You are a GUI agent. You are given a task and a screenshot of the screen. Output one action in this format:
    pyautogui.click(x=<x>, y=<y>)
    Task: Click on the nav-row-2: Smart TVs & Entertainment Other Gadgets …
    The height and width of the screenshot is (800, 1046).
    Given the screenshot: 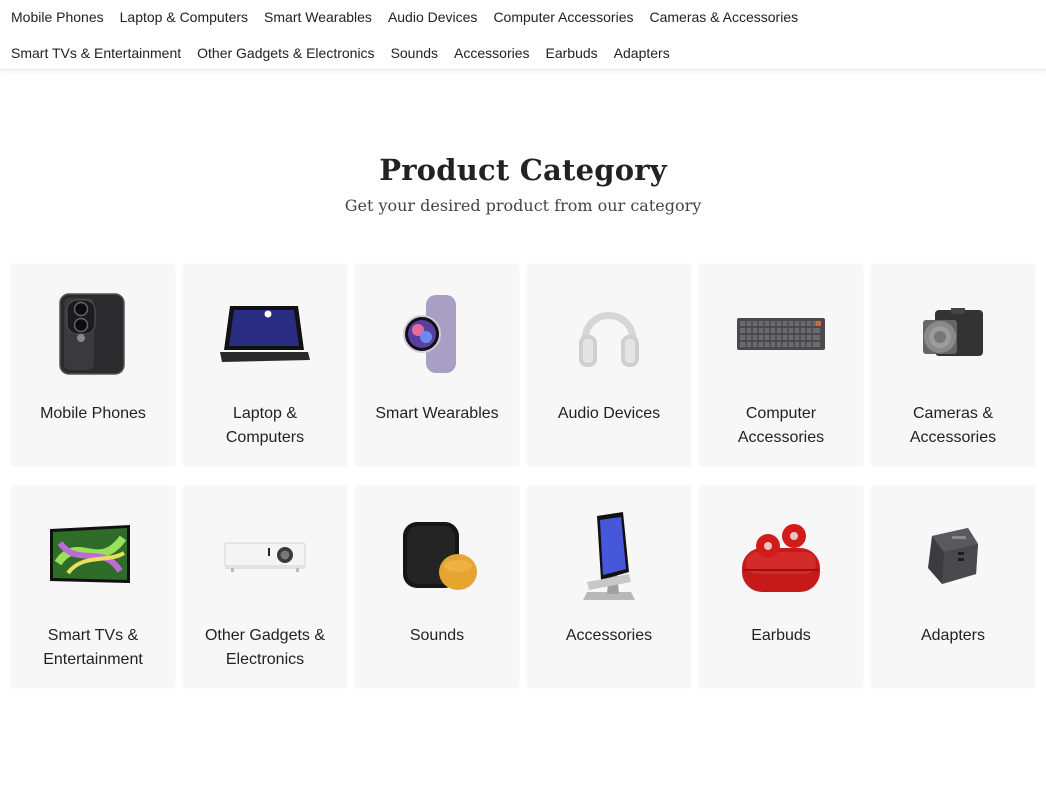 What is the action you would take?
    pyautogui.click(x=340, y=53)
    